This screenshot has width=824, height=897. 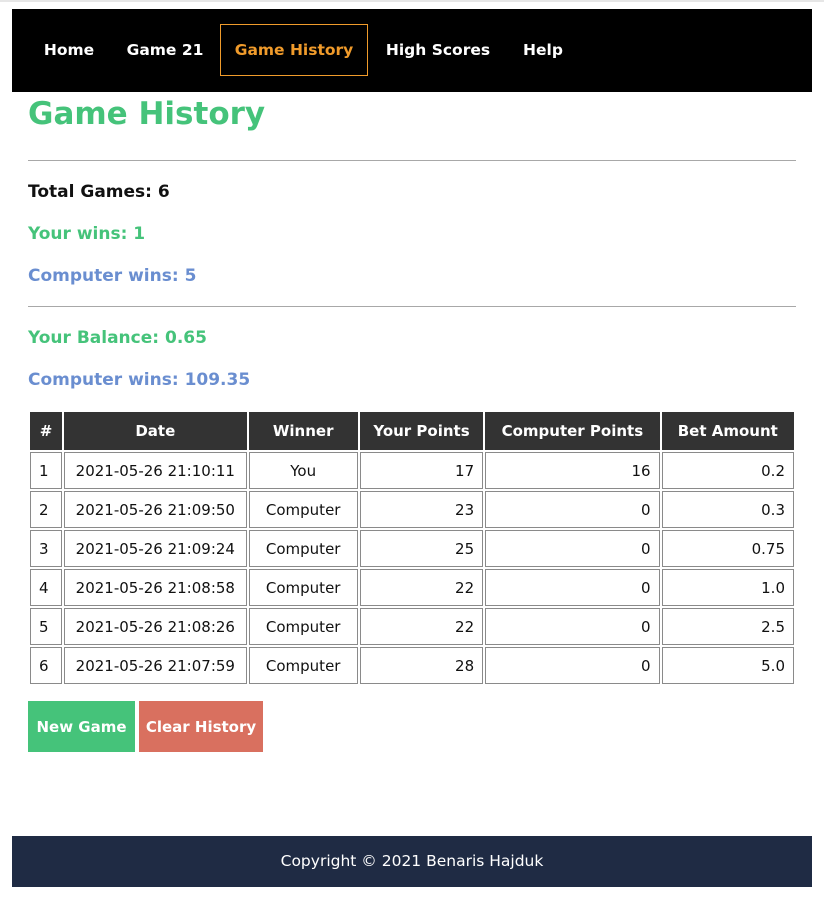 What do you see at coordinates (421, 431) in the screenshot?
I see `column-header-your-points: Your Points` at bounding box center [421, 431].